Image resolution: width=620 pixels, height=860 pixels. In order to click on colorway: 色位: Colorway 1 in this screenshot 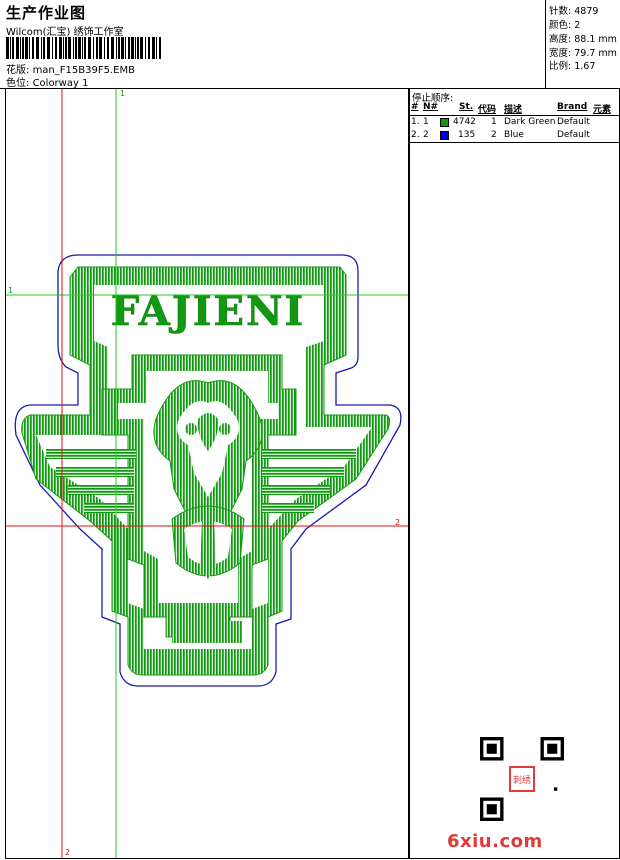, I will do `click(47, 81)`.